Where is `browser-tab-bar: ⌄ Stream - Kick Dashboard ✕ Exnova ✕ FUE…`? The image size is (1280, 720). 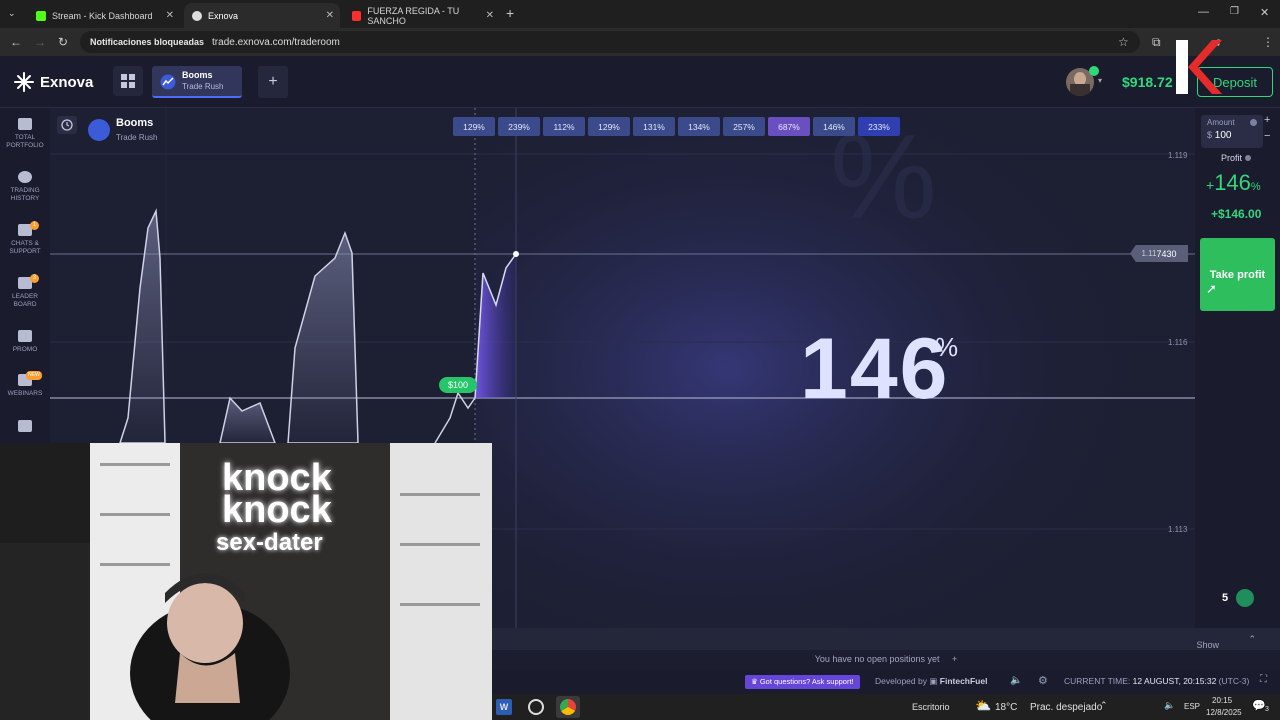 browser-tab-bar: ⌄ Stream - Kick Dashboard ✕ Exnova ✕ FUE… is located at coordinates (640, 14).